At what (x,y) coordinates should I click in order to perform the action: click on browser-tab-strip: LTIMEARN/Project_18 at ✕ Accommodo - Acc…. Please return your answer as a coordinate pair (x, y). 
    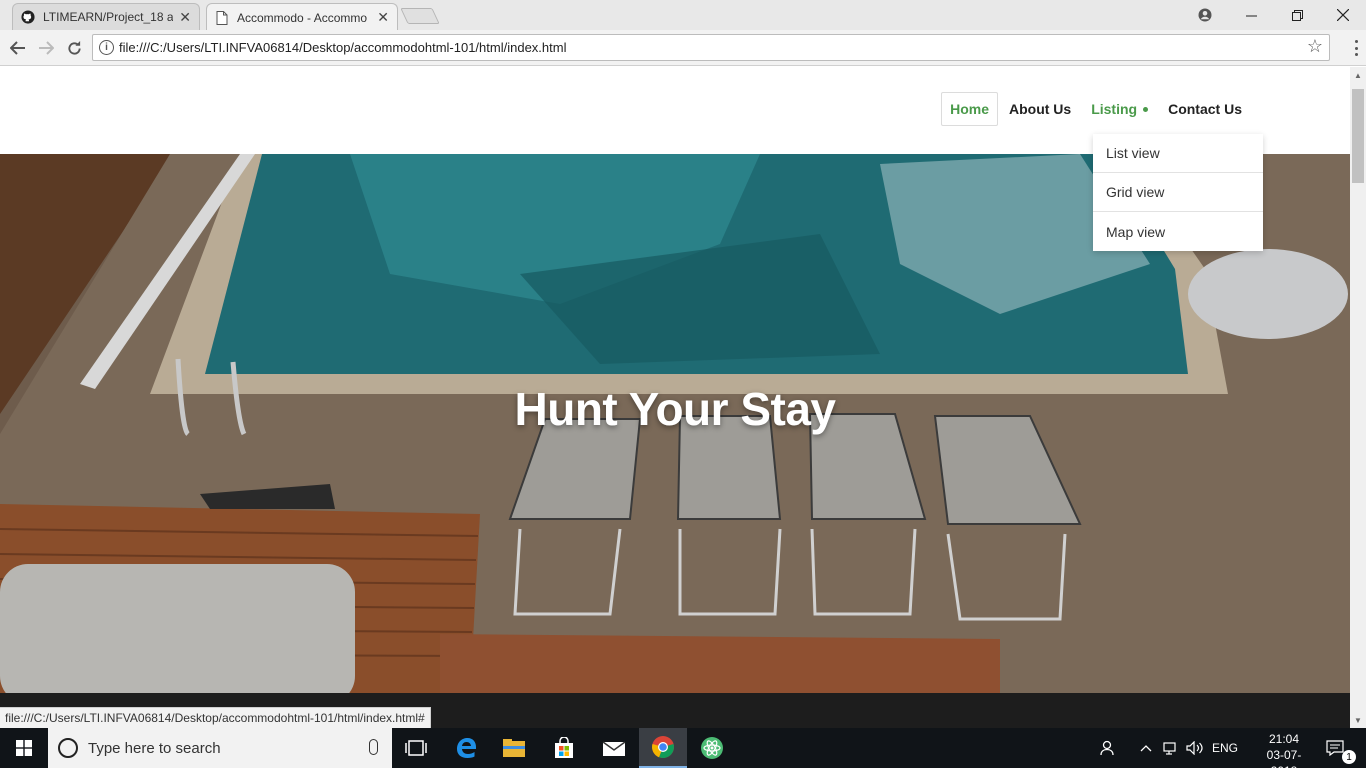
    Looking at the image, I should click on (683, 15).